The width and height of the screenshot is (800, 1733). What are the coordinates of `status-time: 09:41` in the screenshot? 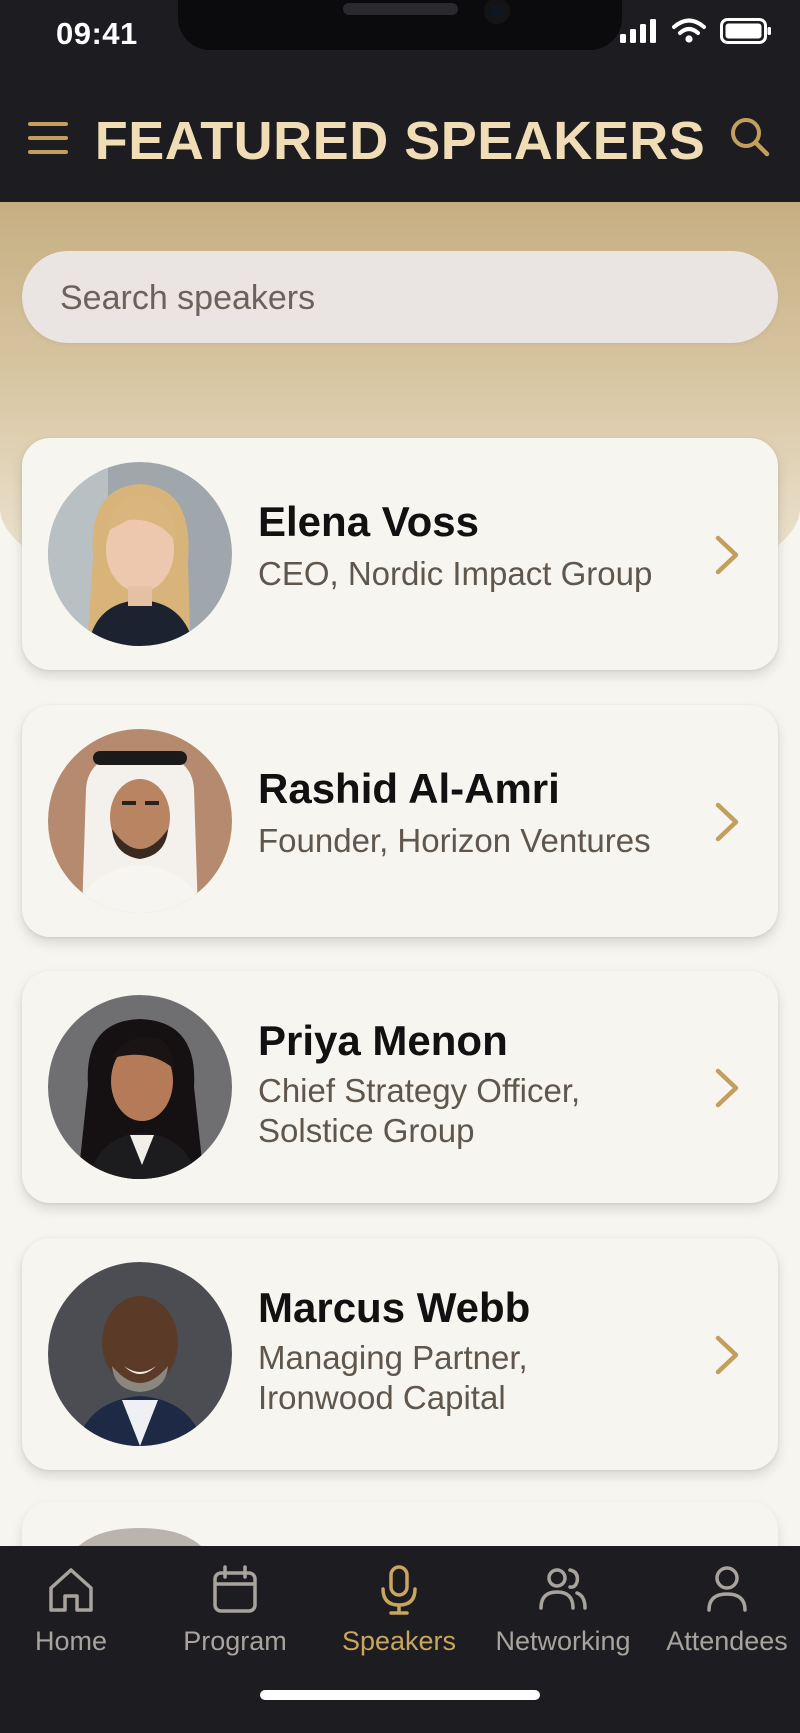 It's located at (97, 33).